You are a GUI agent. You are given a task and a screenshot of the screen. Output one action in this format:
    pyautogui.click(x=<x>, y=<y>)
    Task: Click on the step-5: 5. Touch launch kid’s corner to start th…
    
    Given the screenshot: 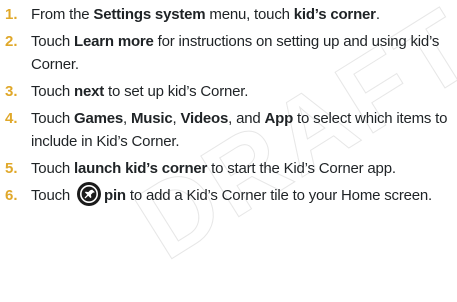 What is the action you would take?
    pyautogui.click(x=228, y=168)
    